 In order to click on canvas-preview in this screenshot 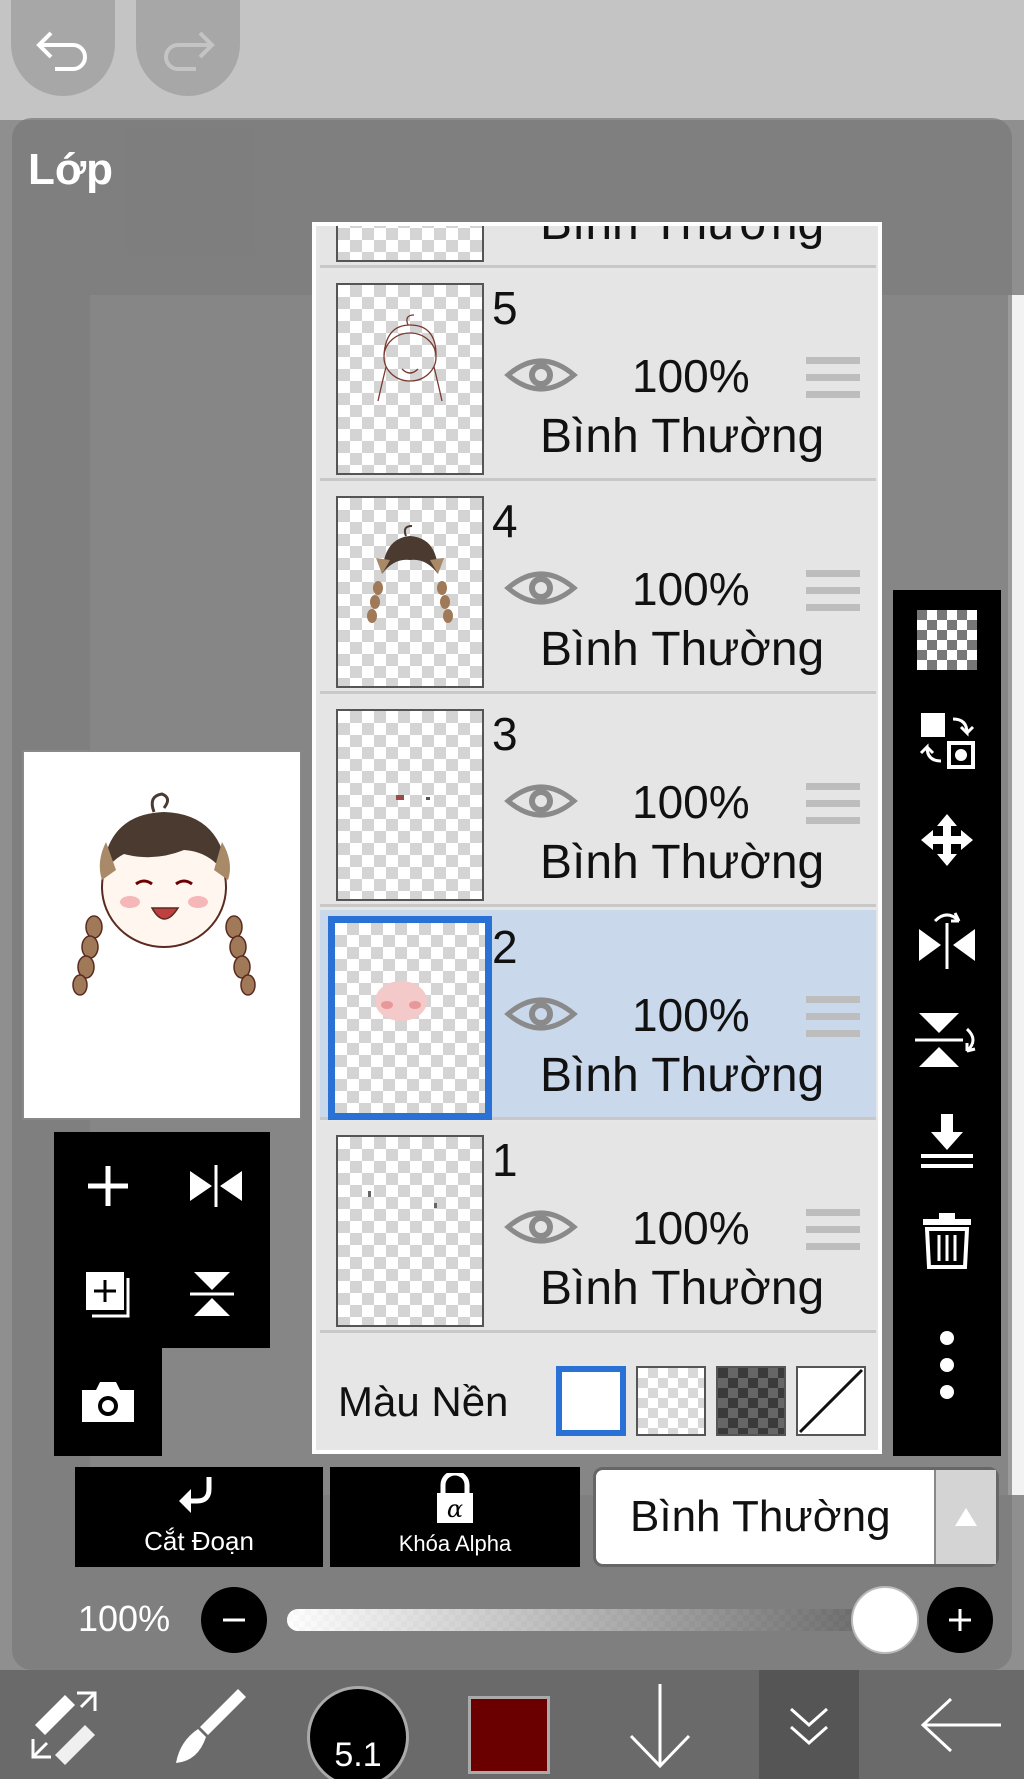, I will do `click(162, 935)`.